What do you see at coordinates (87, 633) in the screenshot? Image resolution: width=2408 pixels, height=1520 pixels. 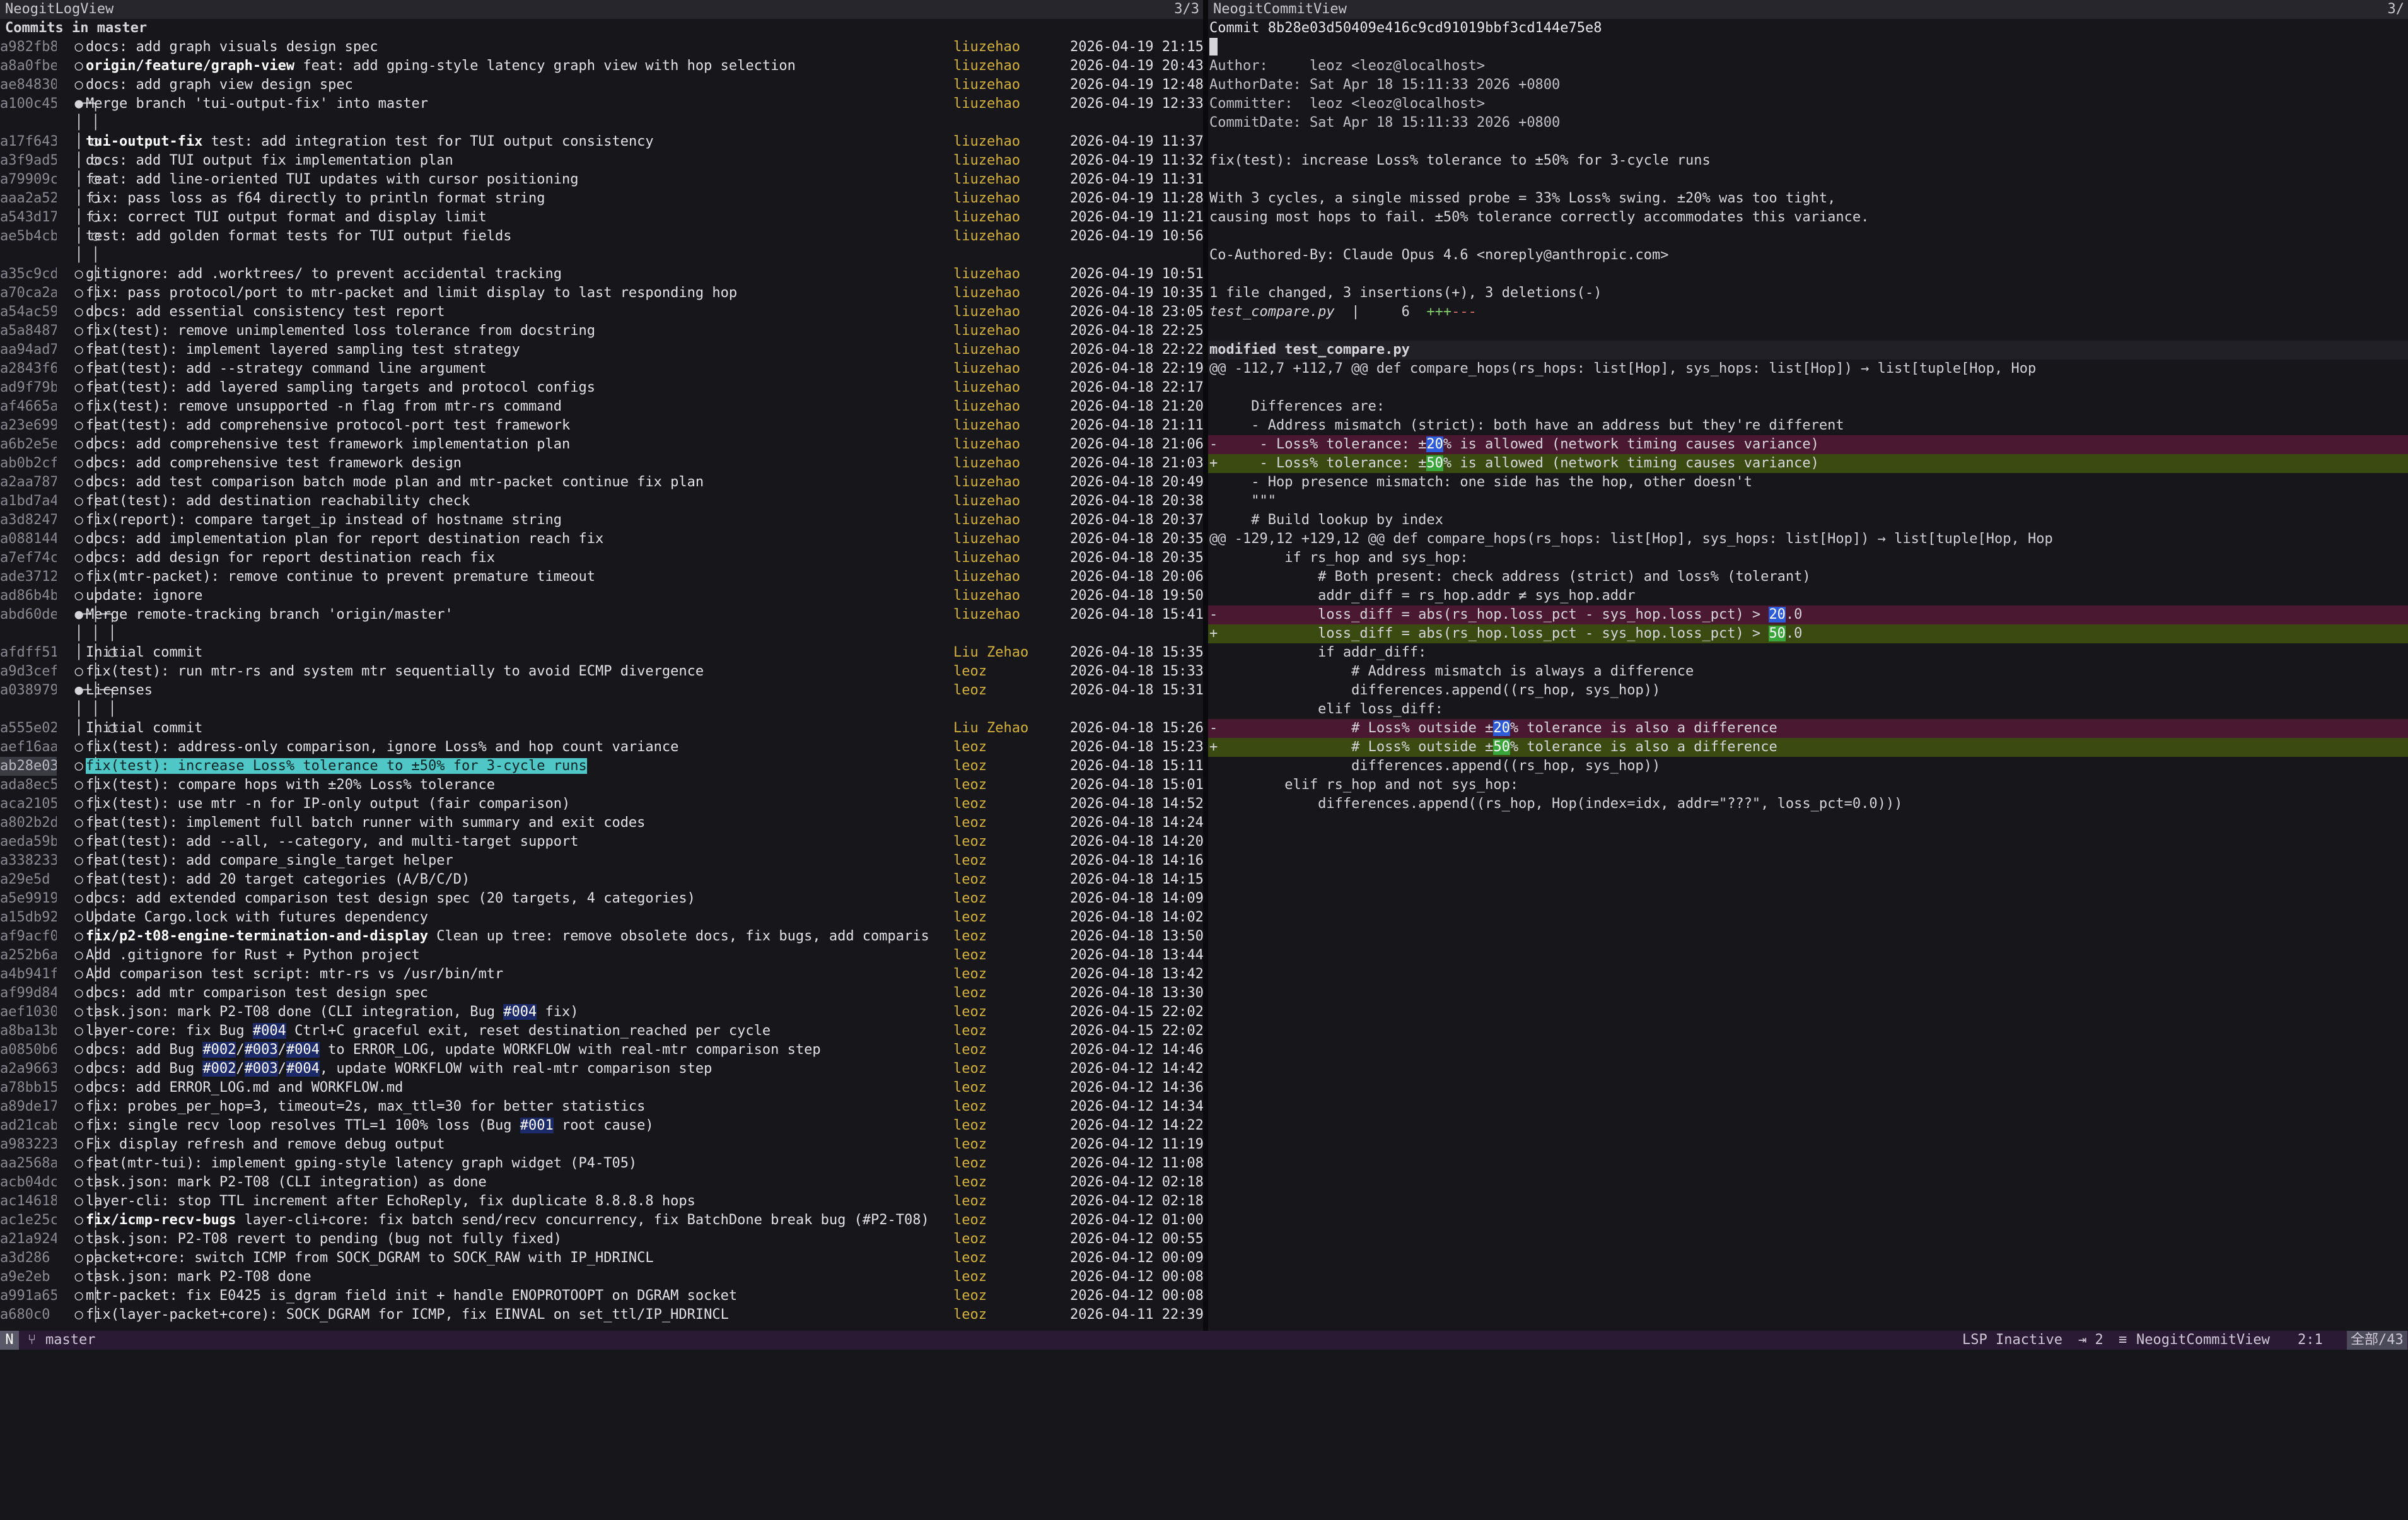 I see `commit-graph: │ │ │` at bounding box center [87, 633].